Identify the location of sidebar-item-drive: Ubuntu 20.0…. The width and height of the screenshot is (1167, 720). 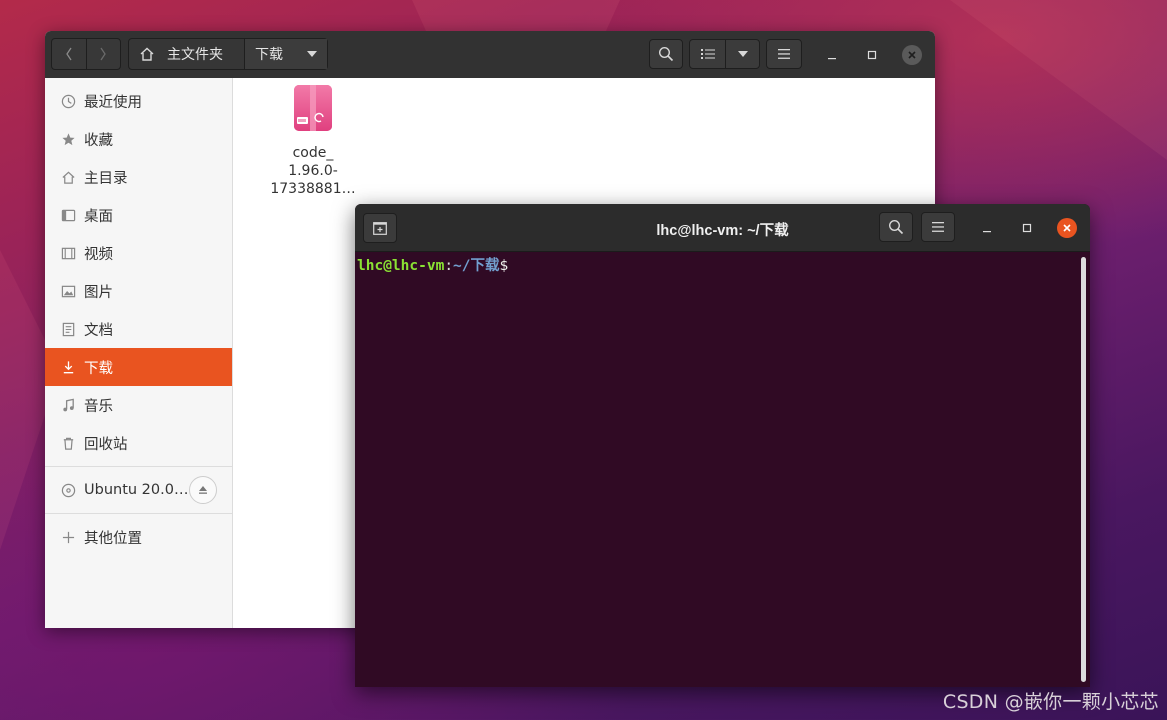
(138, 490).